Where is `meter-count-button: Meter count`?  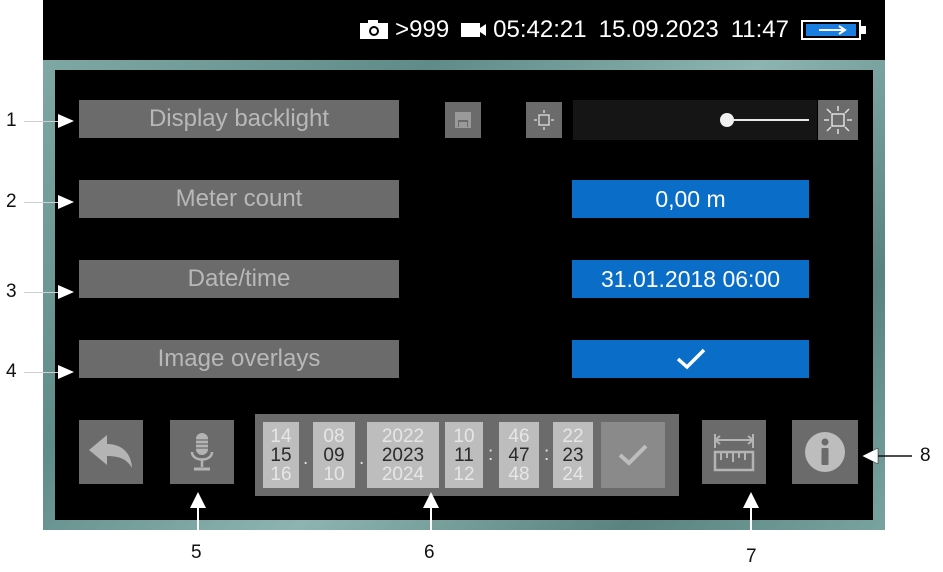
meter-count-button: Meter count is located at coordinates (239, 199).